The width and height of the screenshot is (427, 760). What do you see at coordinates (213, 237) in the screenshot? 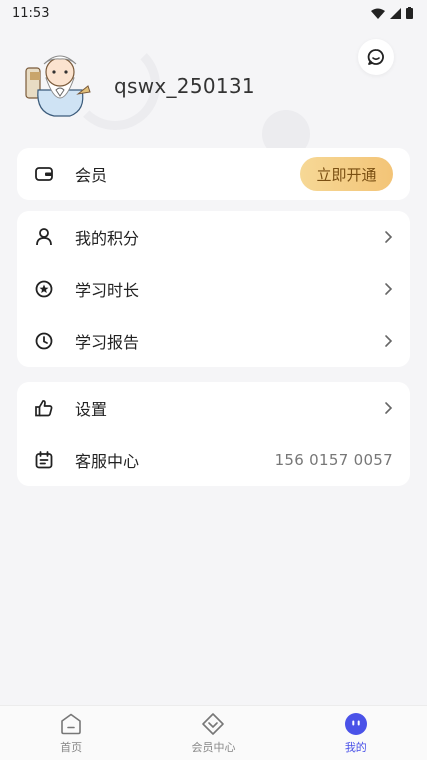
I see `menu-item-points: 我的积分` at bounding box center [213, 237].